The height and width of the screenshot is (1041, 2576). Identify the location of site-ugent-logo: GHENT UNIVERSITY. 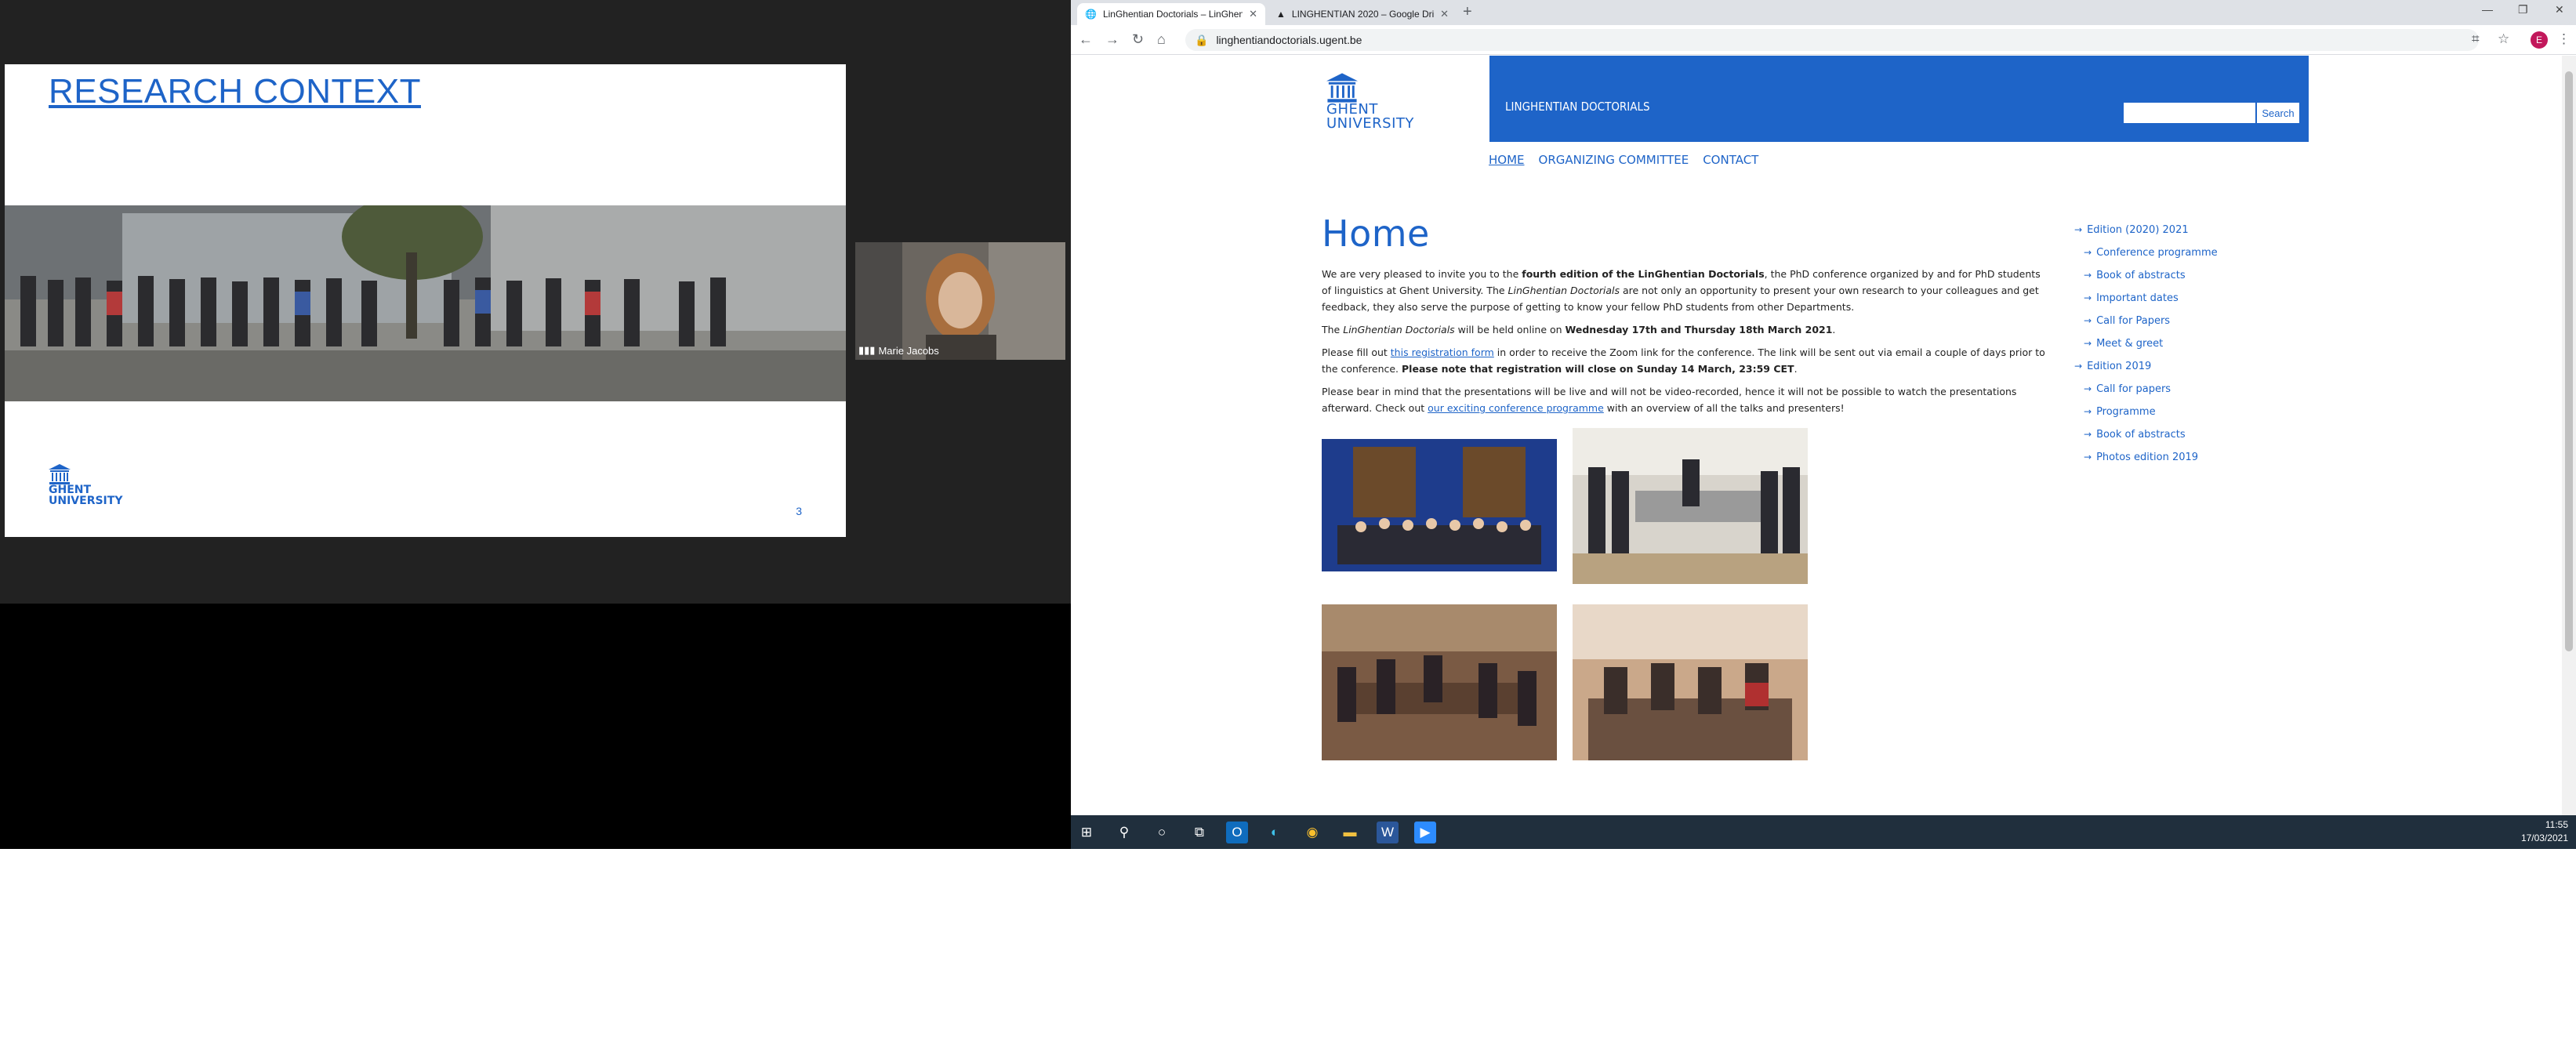
(1370, 102).